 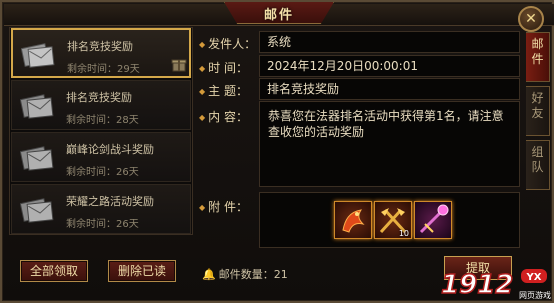 What do you see at coordinates (534, 277) in the screenshot?
I see `watermark-badge: YX` at bounding box center [534, 277].